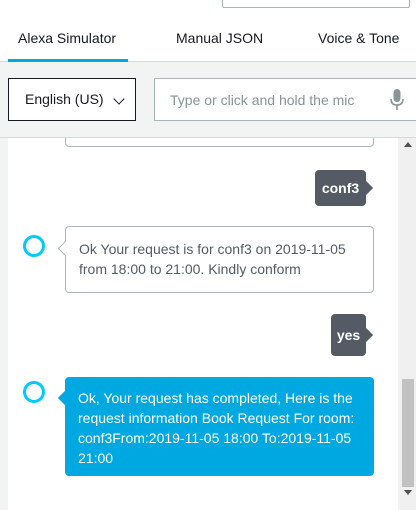 This screenshot has width=416, height=510. I want to click on language-select: English (US), so click(72, 99).